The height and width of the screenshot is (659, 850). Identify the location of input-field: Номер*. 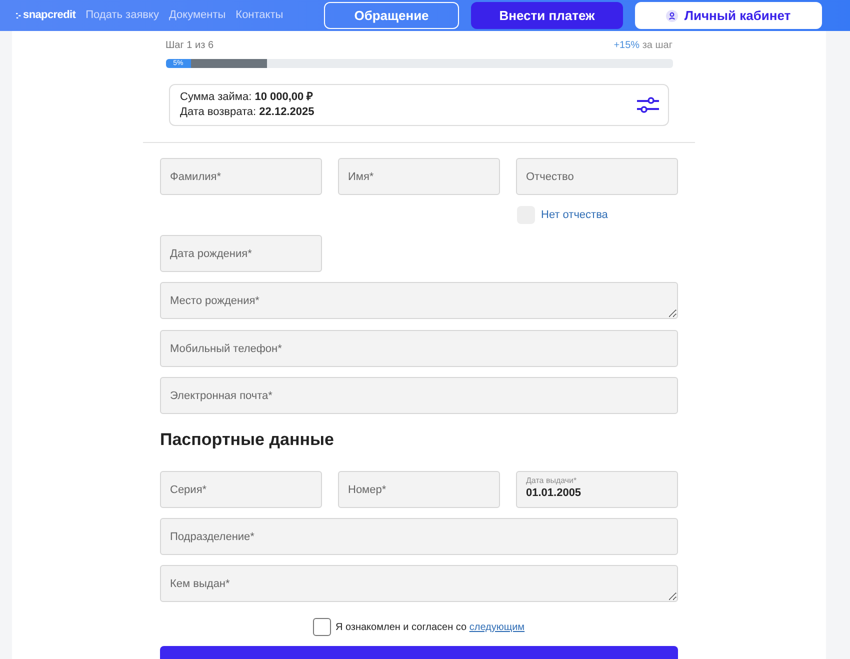
(419, 489).